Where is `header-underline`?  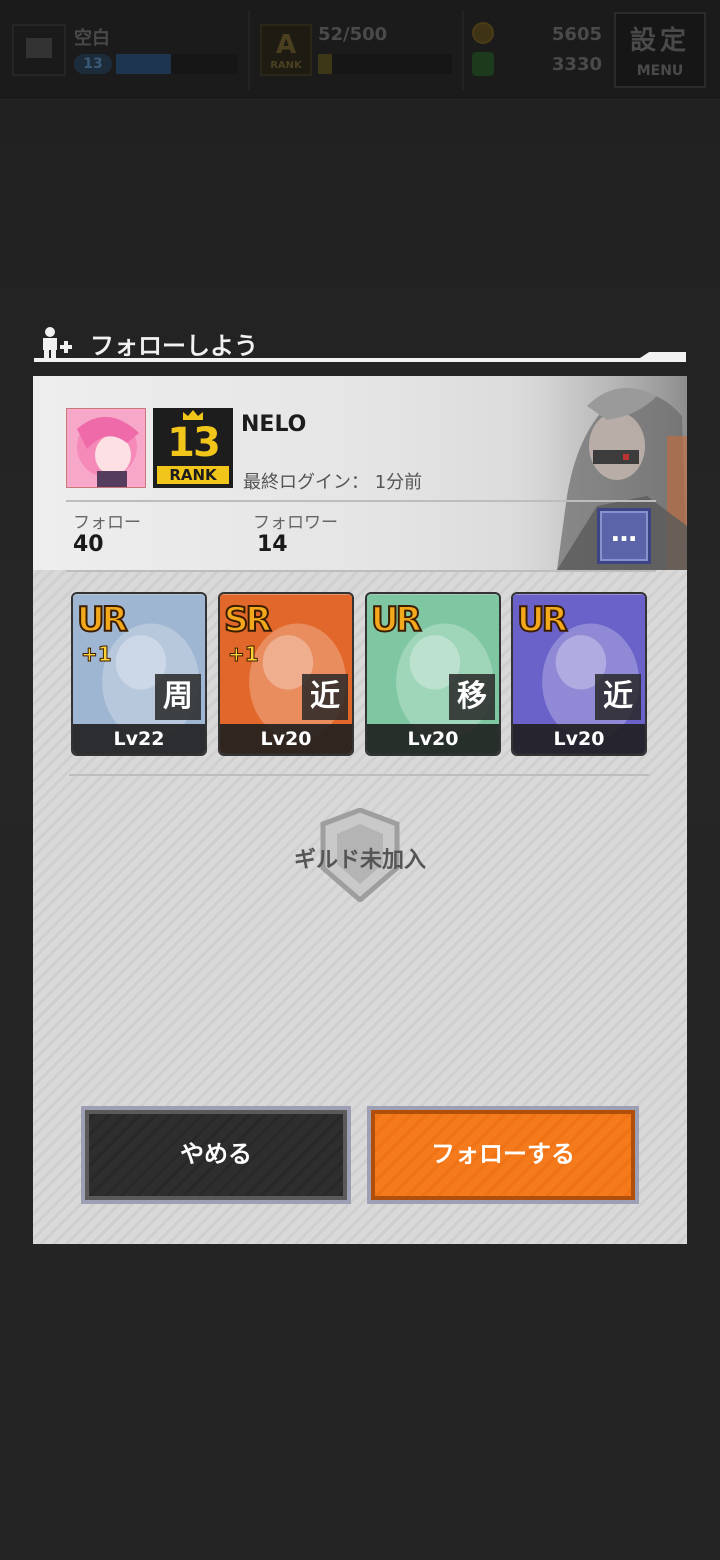
header-underline is located at coordinates (360, 360).